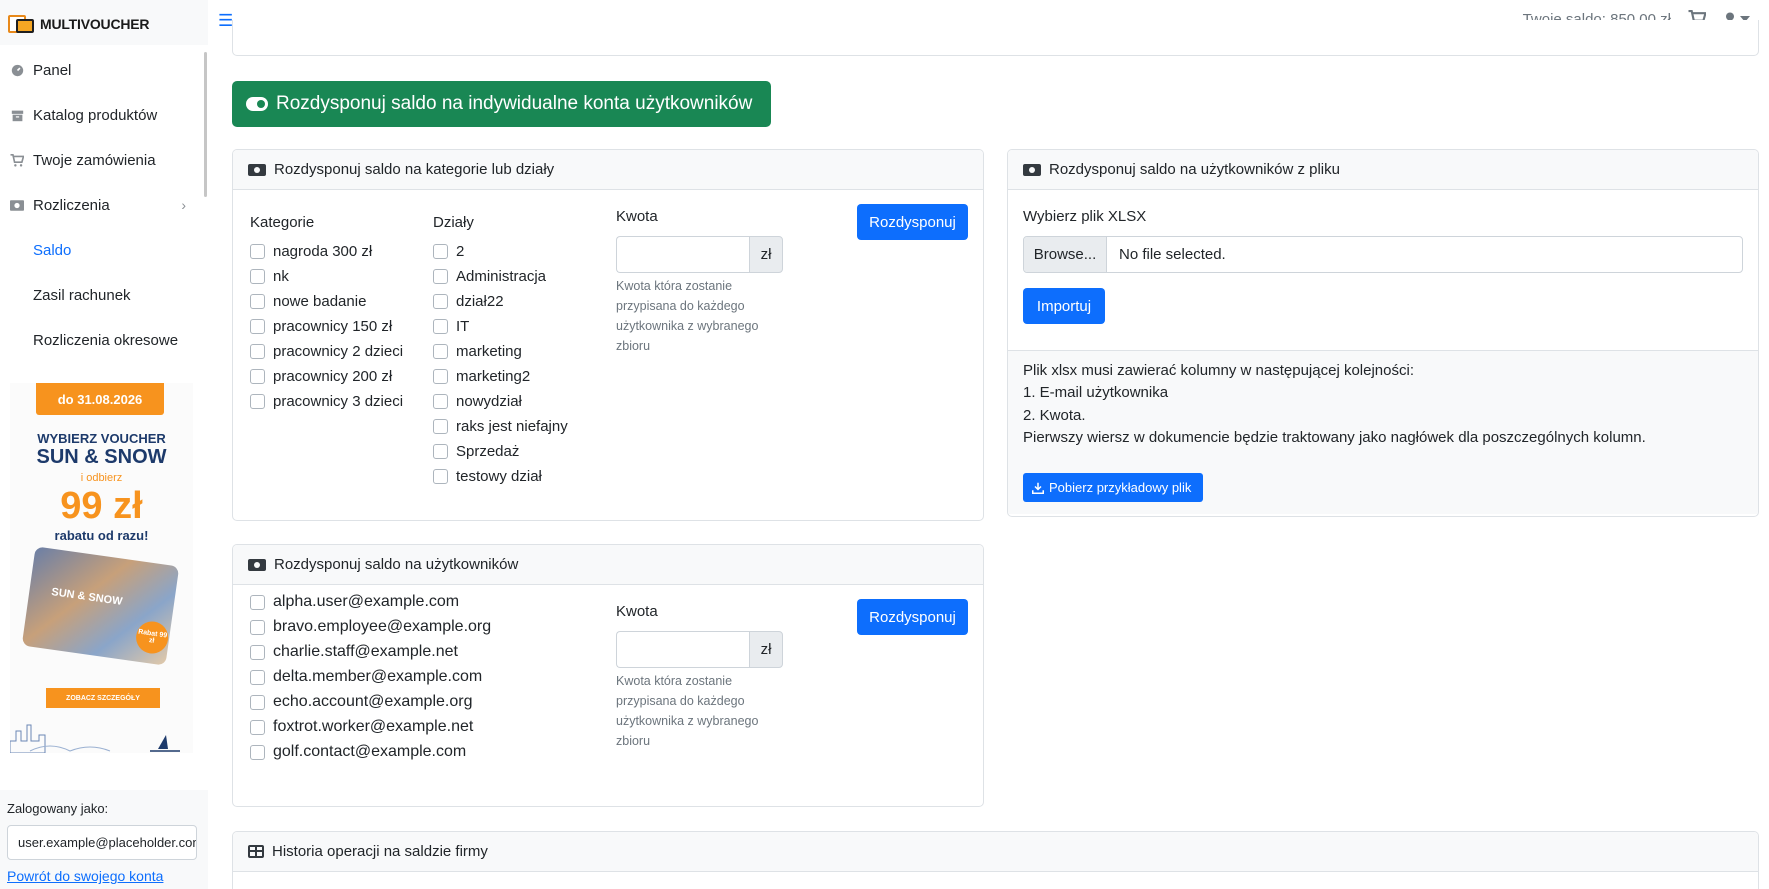 The height and width of the screenshot is (889, 1769). What do you see at coordinates (95, 738) in the screenshot?
I see `skyline-illustration` at bounding box center [95, 738].